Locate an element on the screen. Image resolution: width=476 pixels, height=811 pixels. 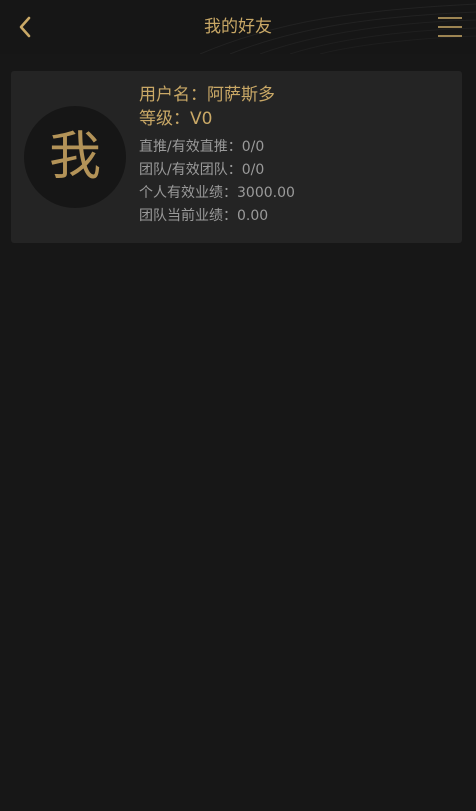
avatar-char: 我 is located at coordinates (74, 157).